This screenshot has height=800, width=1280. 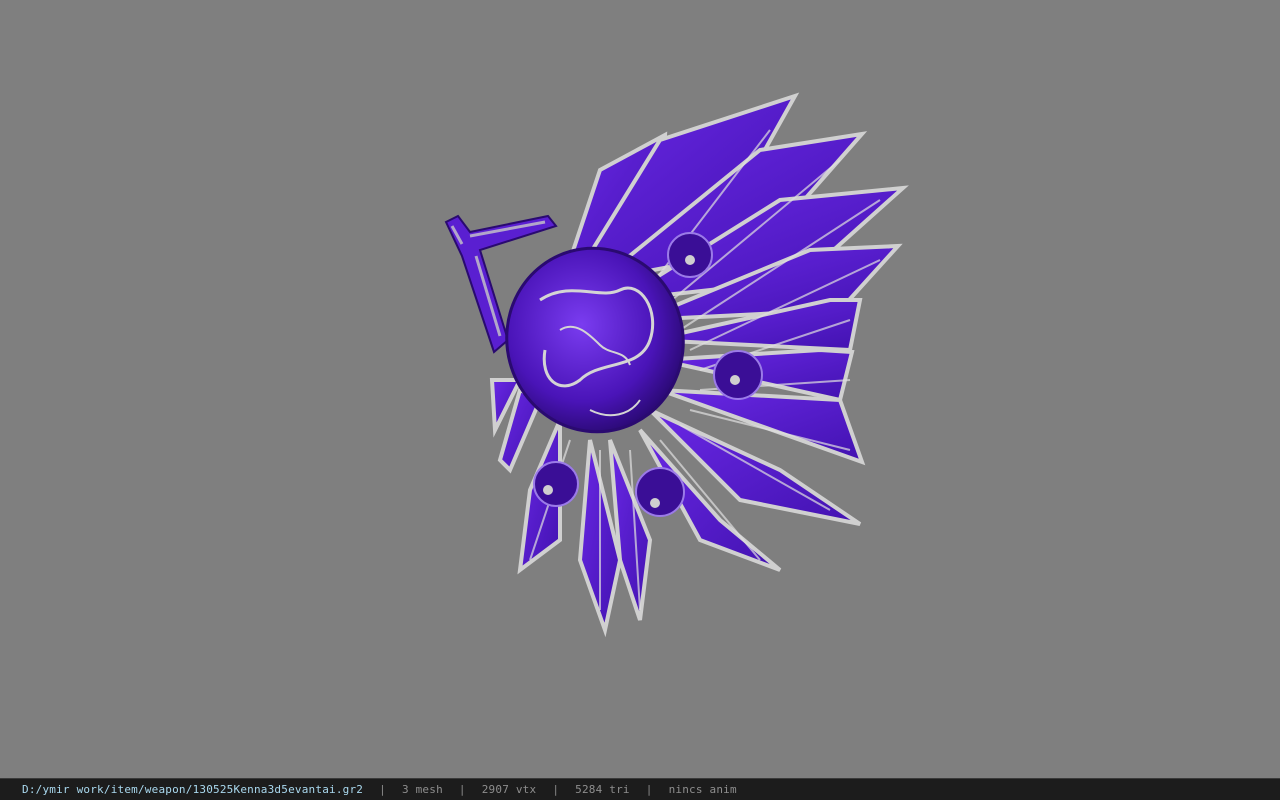 I want to click on triangle-count: 5284 tri, so click(x=602, y=789).